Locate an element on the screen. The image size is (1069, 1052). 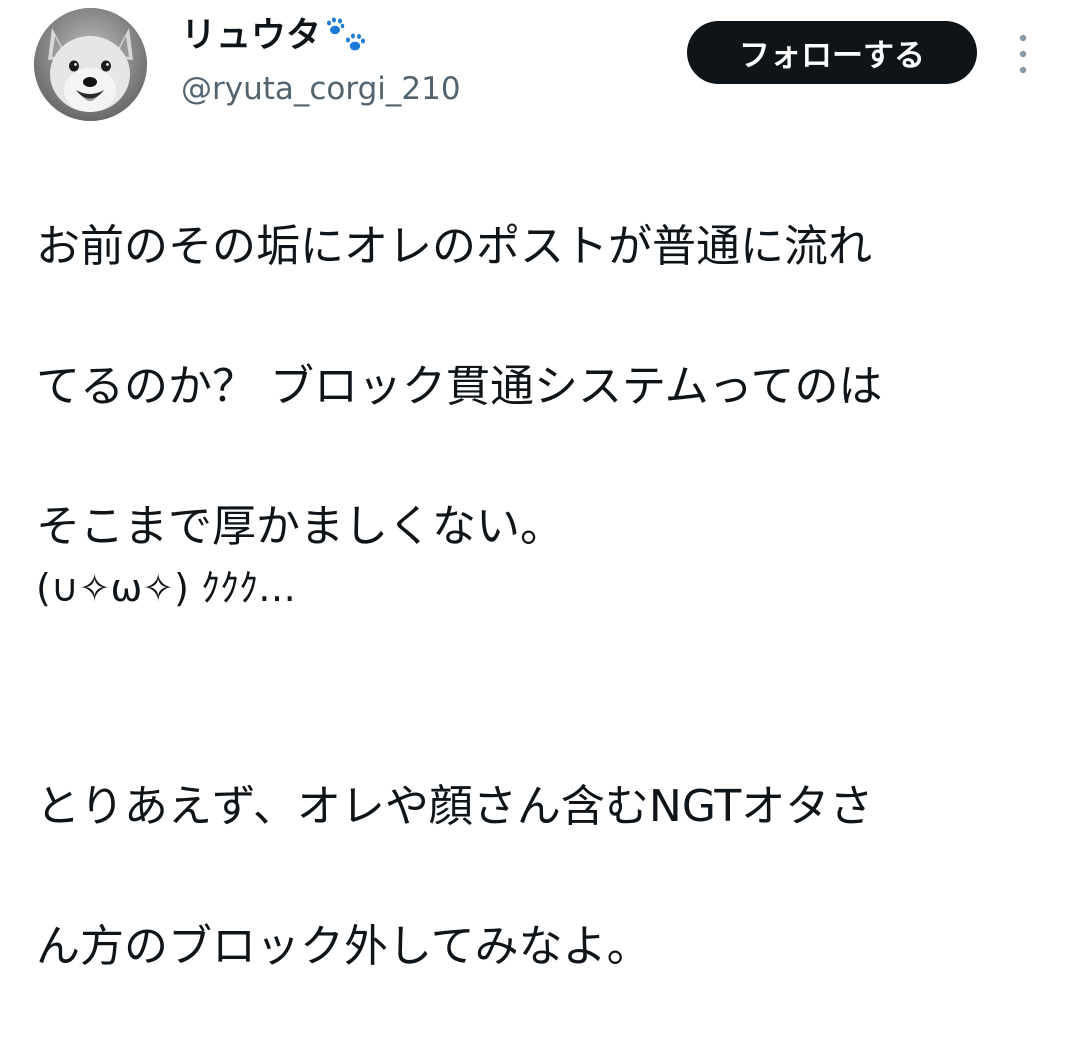
display-name: リュウタ is located at coordinates (275, 36).